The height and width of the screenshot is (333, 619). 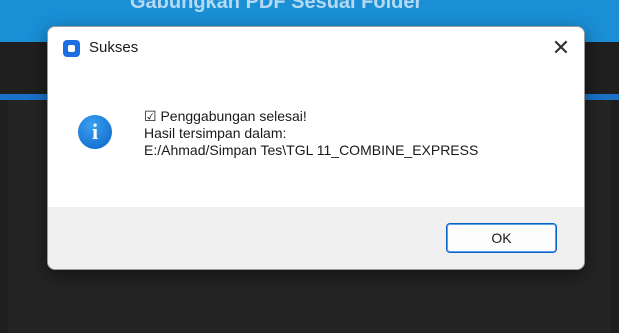 What do you see at coordinates (114, 47) in the screenshot?
I see `dialog-title: Sukses` at bounding box center [114, 47].